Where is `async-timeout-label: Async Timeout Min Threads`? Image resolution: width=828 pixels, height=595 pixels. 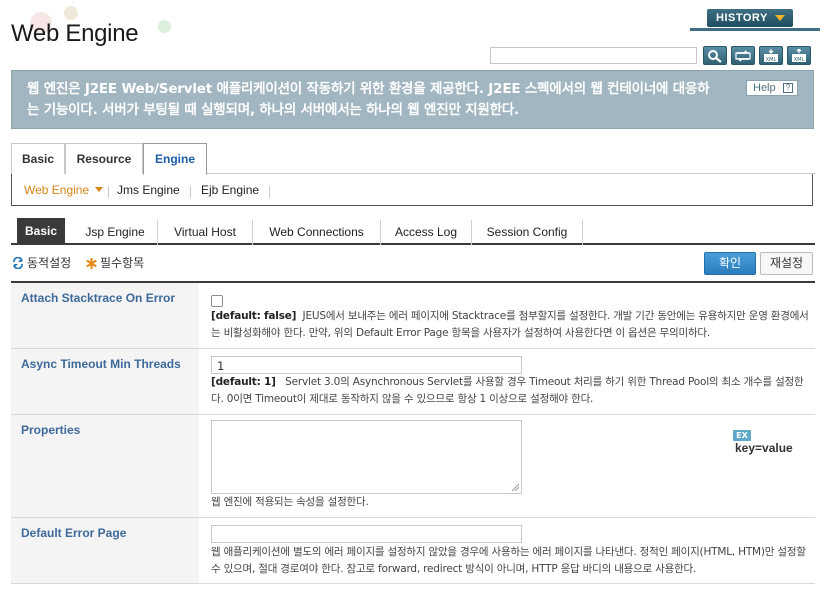 async-timeout-label: Async Timeout Min Threads is located at coordinates (101, 364).